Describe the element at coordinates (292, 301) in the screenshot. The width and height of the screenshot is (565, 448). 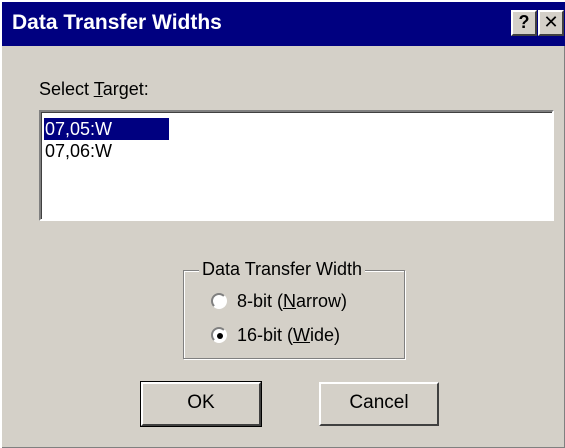
I see `radio-label: 8-bit (Narrow)` at that location.